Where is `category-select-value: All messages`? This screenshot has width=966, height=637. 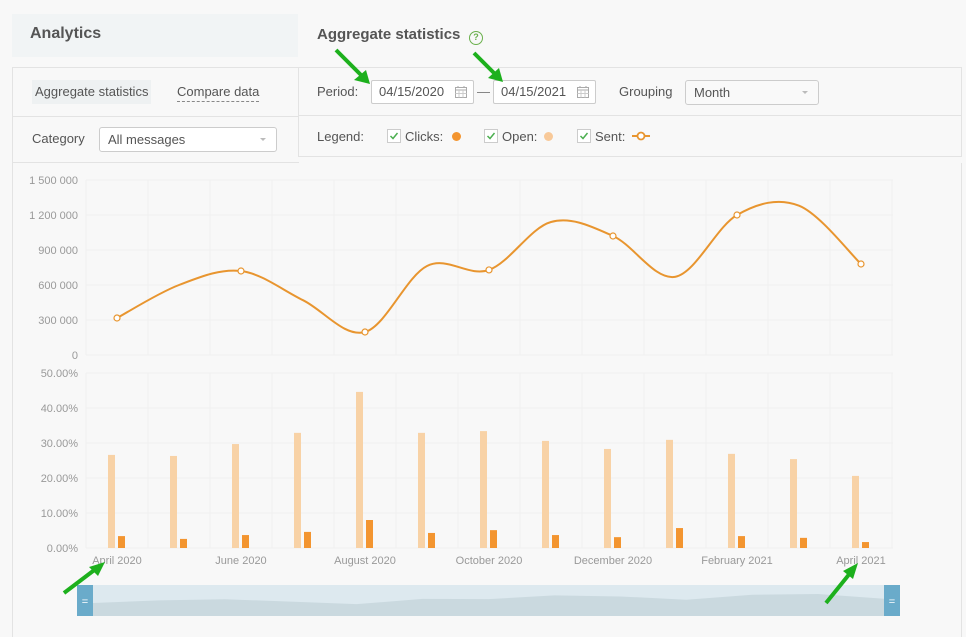 category-select-value: All messages is located at coordinates (147, 139).